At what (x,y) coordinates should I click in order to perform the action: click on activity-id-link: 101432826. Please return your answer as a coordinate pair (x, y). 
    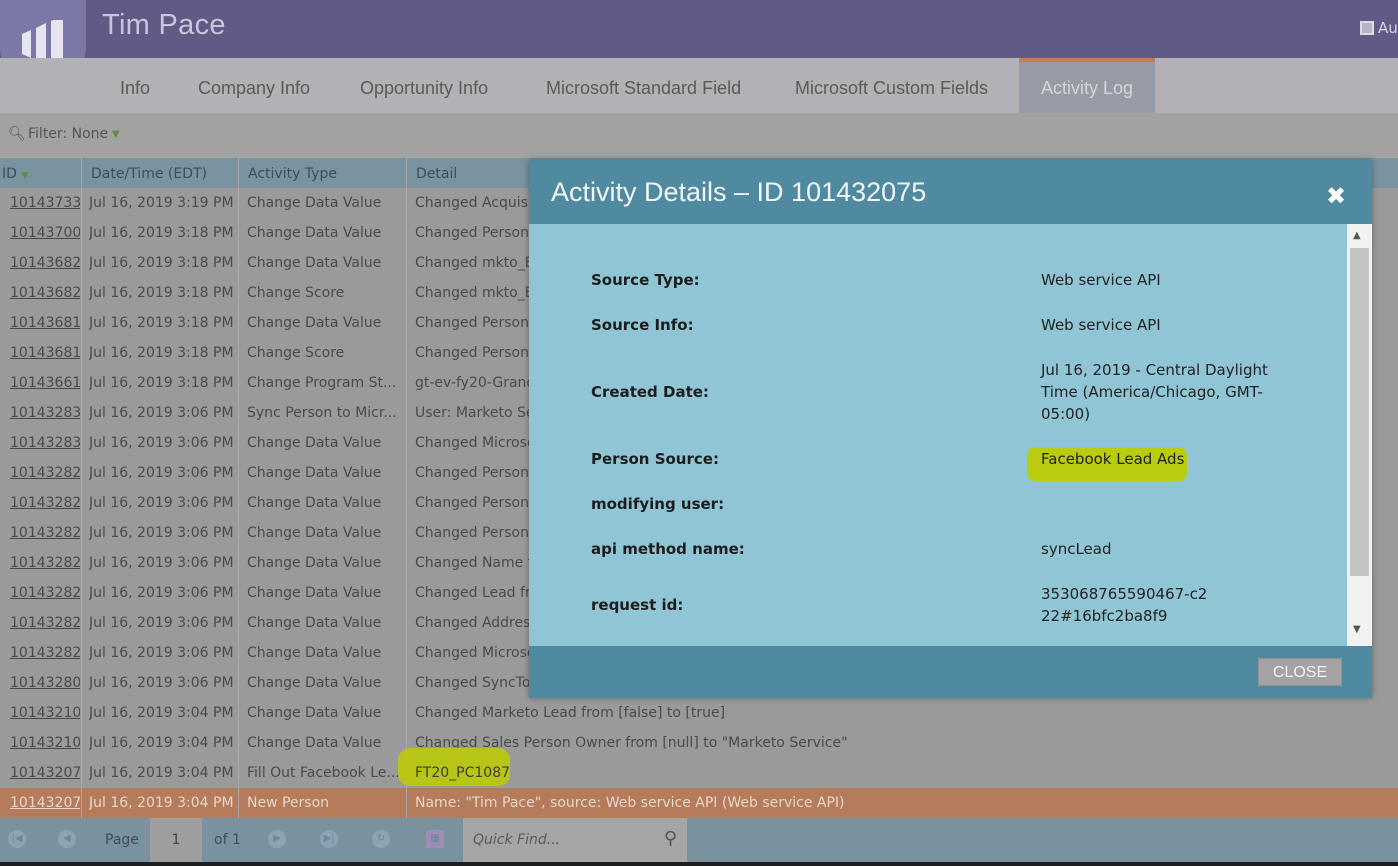
    Looking at the image, I should click on (45, 563).